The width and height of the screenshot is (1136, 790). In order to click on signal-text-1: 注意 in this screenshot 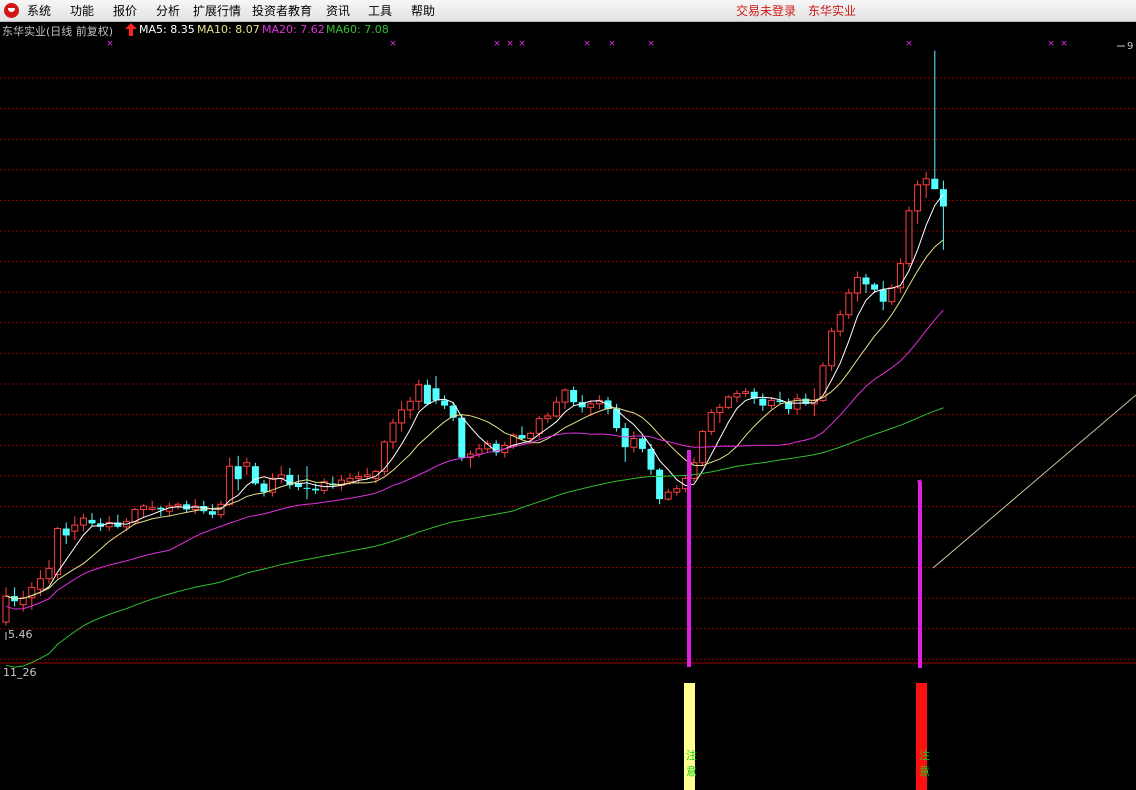, I will do `click(691, 763)`.